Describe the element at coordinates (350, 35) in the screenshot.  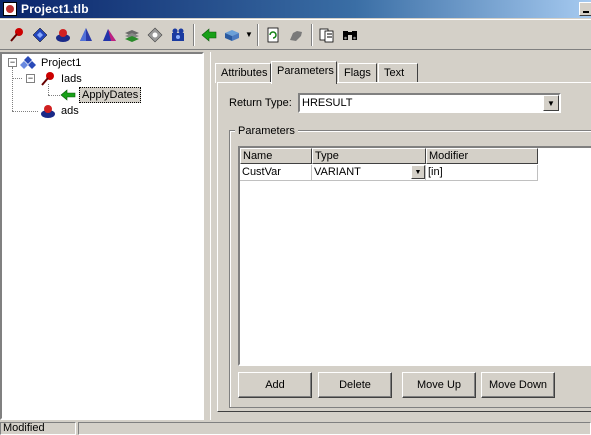
I see `binoculars-icon` at that location.